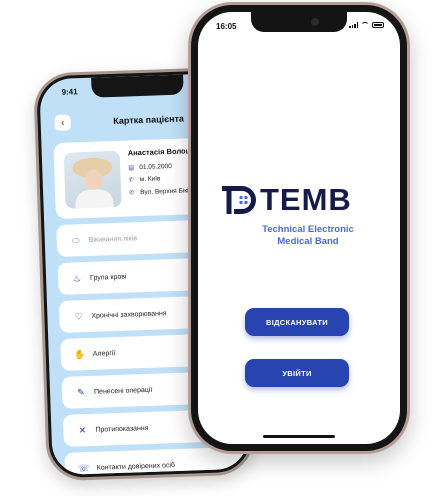 The width and height of the screenshot is (445, 496). I want to click on signal-icon, so click(353, 25).